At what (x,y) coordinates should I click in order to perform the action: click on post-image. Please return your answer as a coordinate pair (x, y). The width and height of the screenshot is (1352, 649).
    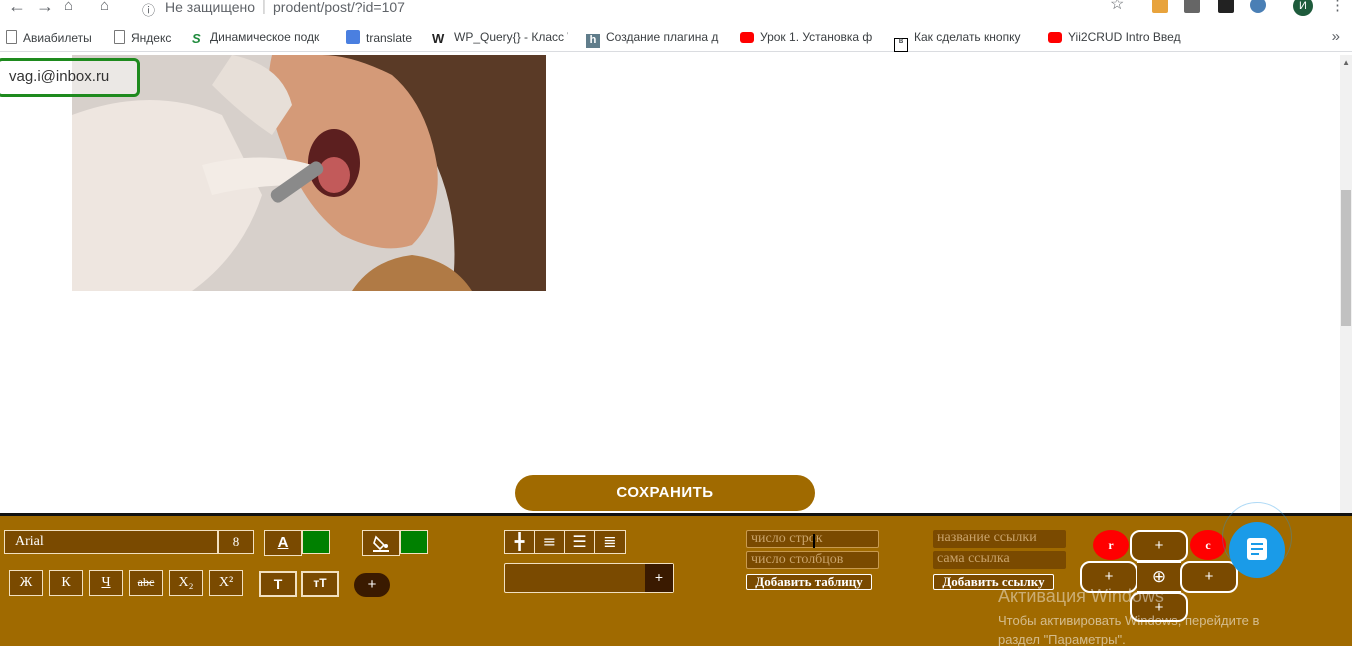
    Looking at the image, I should click on (309, 173).